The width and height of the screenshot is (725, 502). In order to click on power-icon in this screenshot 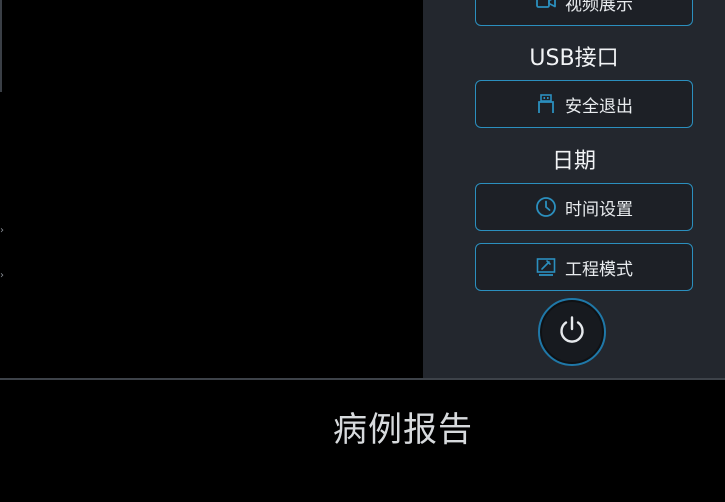, I will do `click(572, 332)`.